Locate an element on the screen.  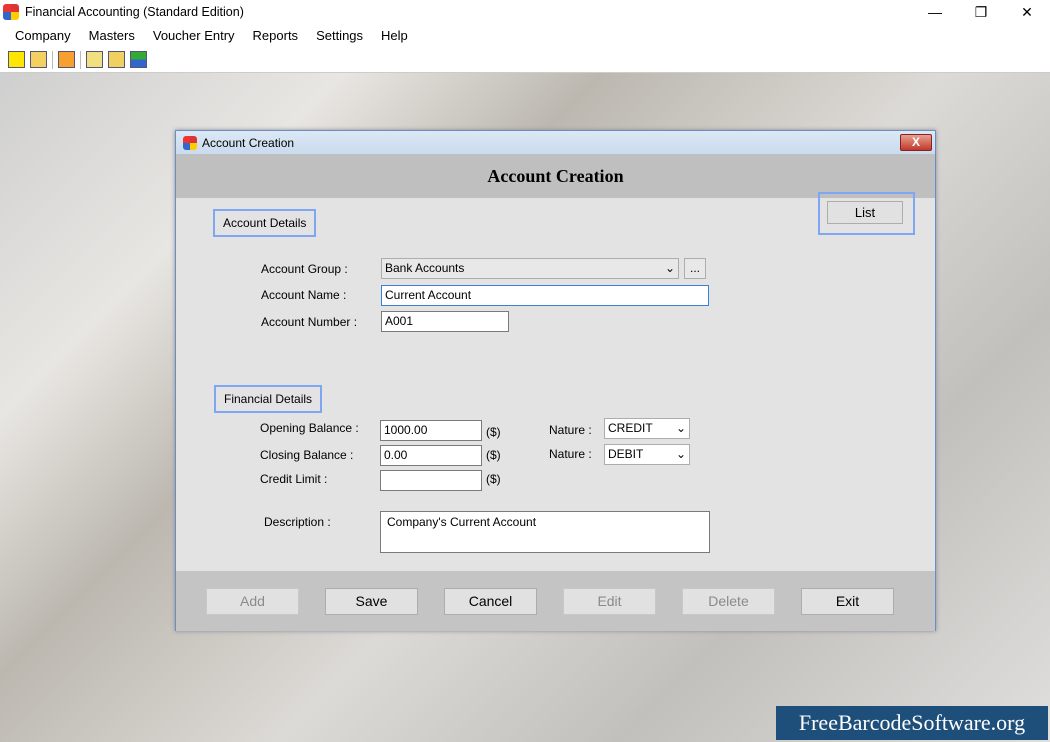
add-button: Add is located at coordinates (252, 601).